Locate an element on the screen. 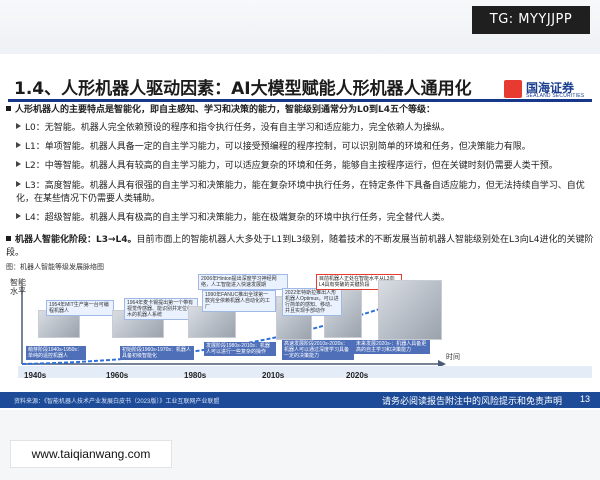 The image size is (600, 480). milestone-note: 2006年Hinton提出深度学习神经网络，人工智能进入快速发展期 is located at coordinates (243, 282).